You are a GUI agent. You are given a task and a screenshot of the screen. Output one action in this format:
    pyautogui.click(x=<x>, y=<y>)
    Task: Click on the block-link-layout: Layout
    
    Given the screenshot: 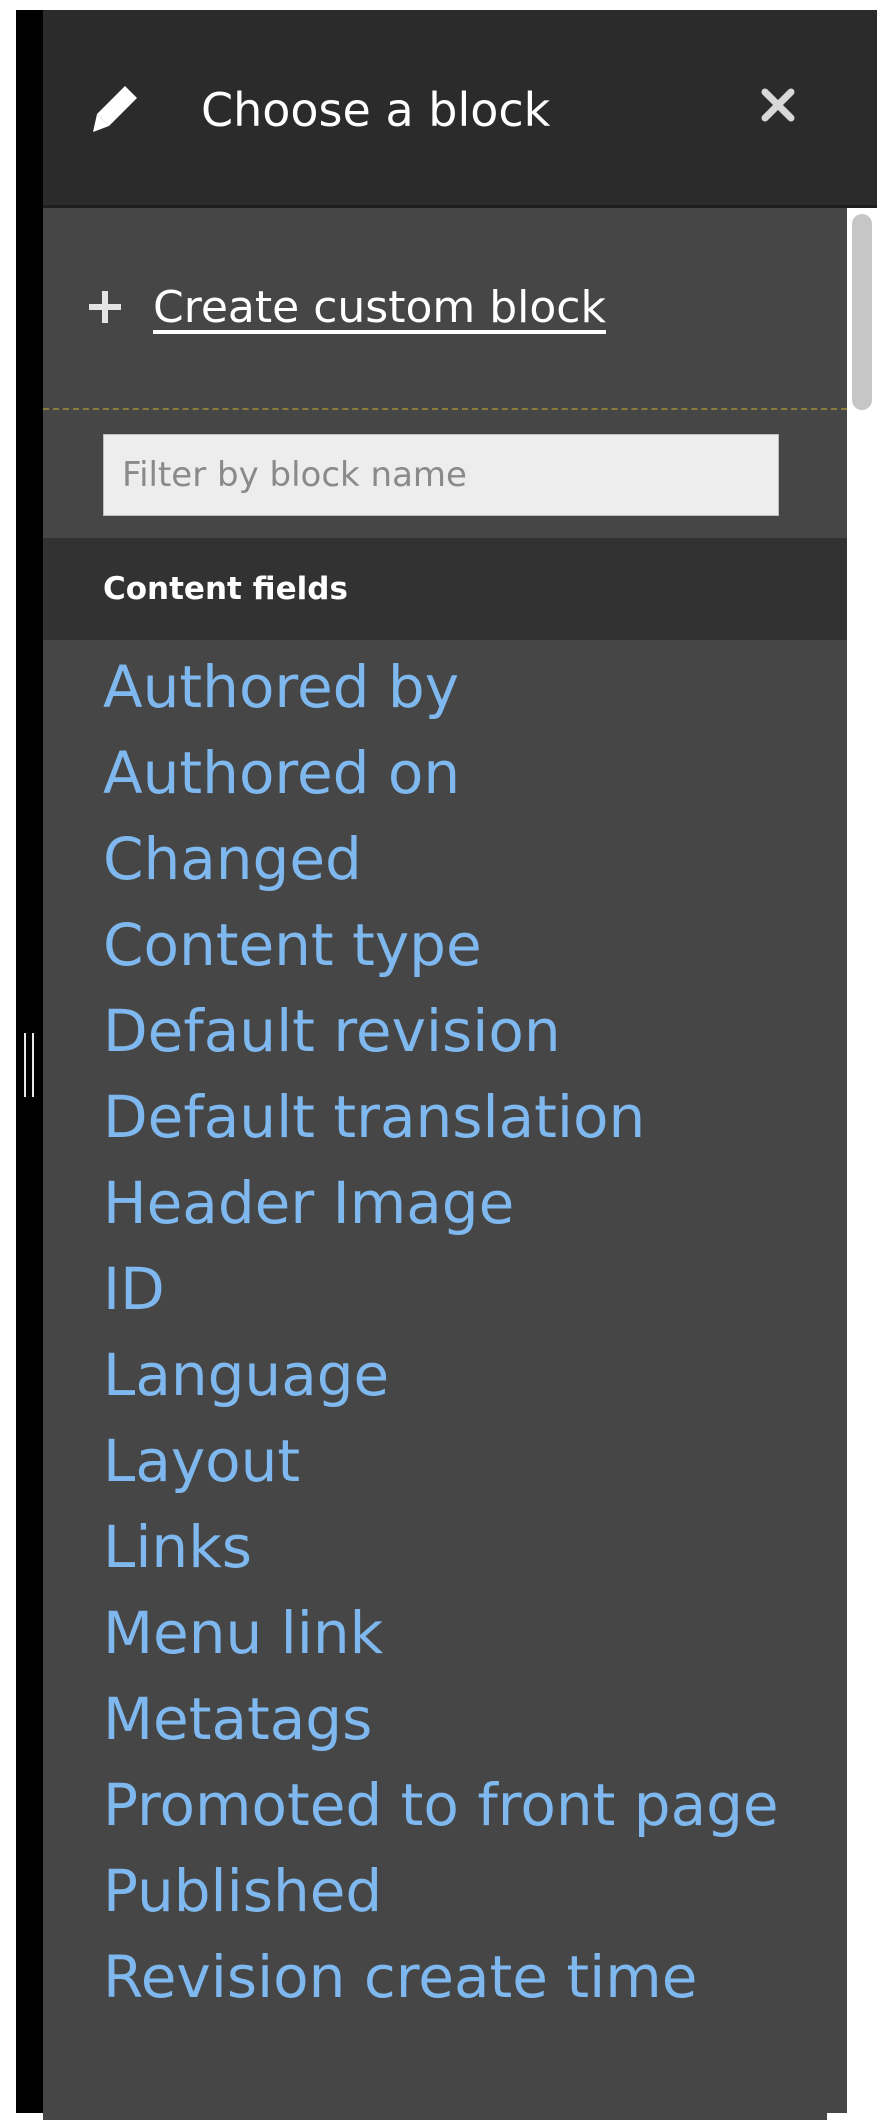 What is the action you would take?
    pyautogui.click(x=443, y=1461)
    